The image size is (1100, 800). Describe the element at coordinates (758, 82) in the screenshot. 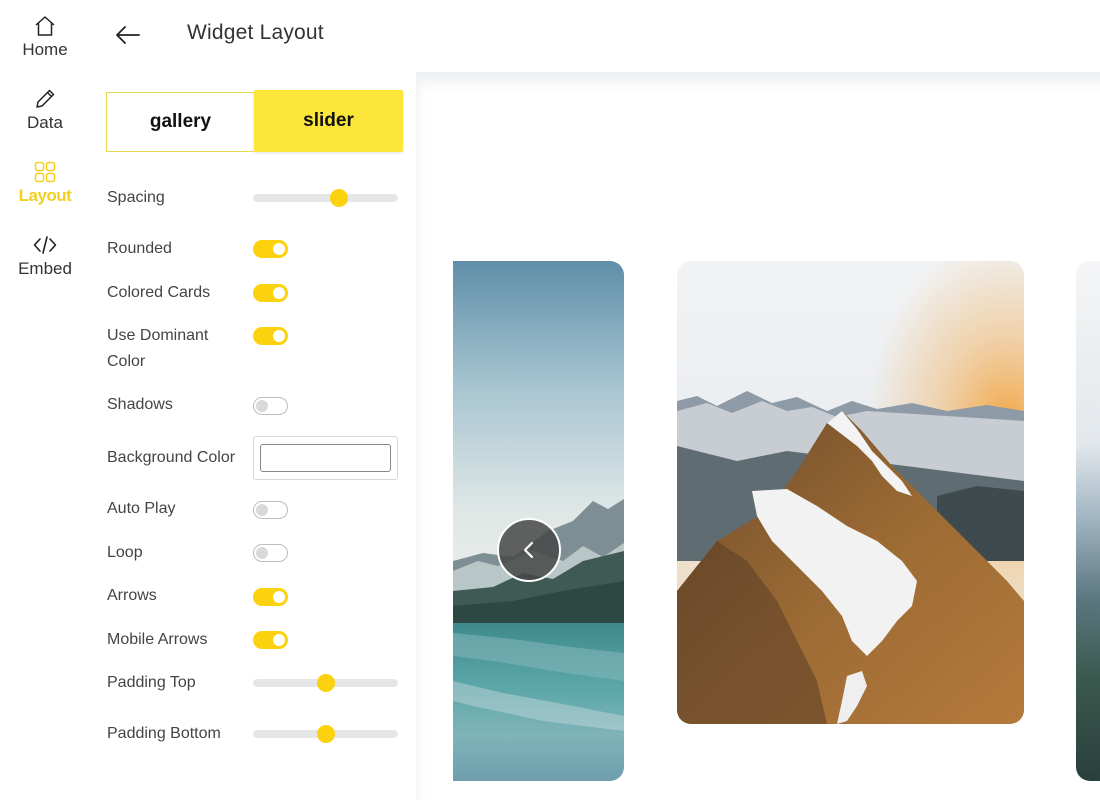

I see `preview-top-shadow` at that location.